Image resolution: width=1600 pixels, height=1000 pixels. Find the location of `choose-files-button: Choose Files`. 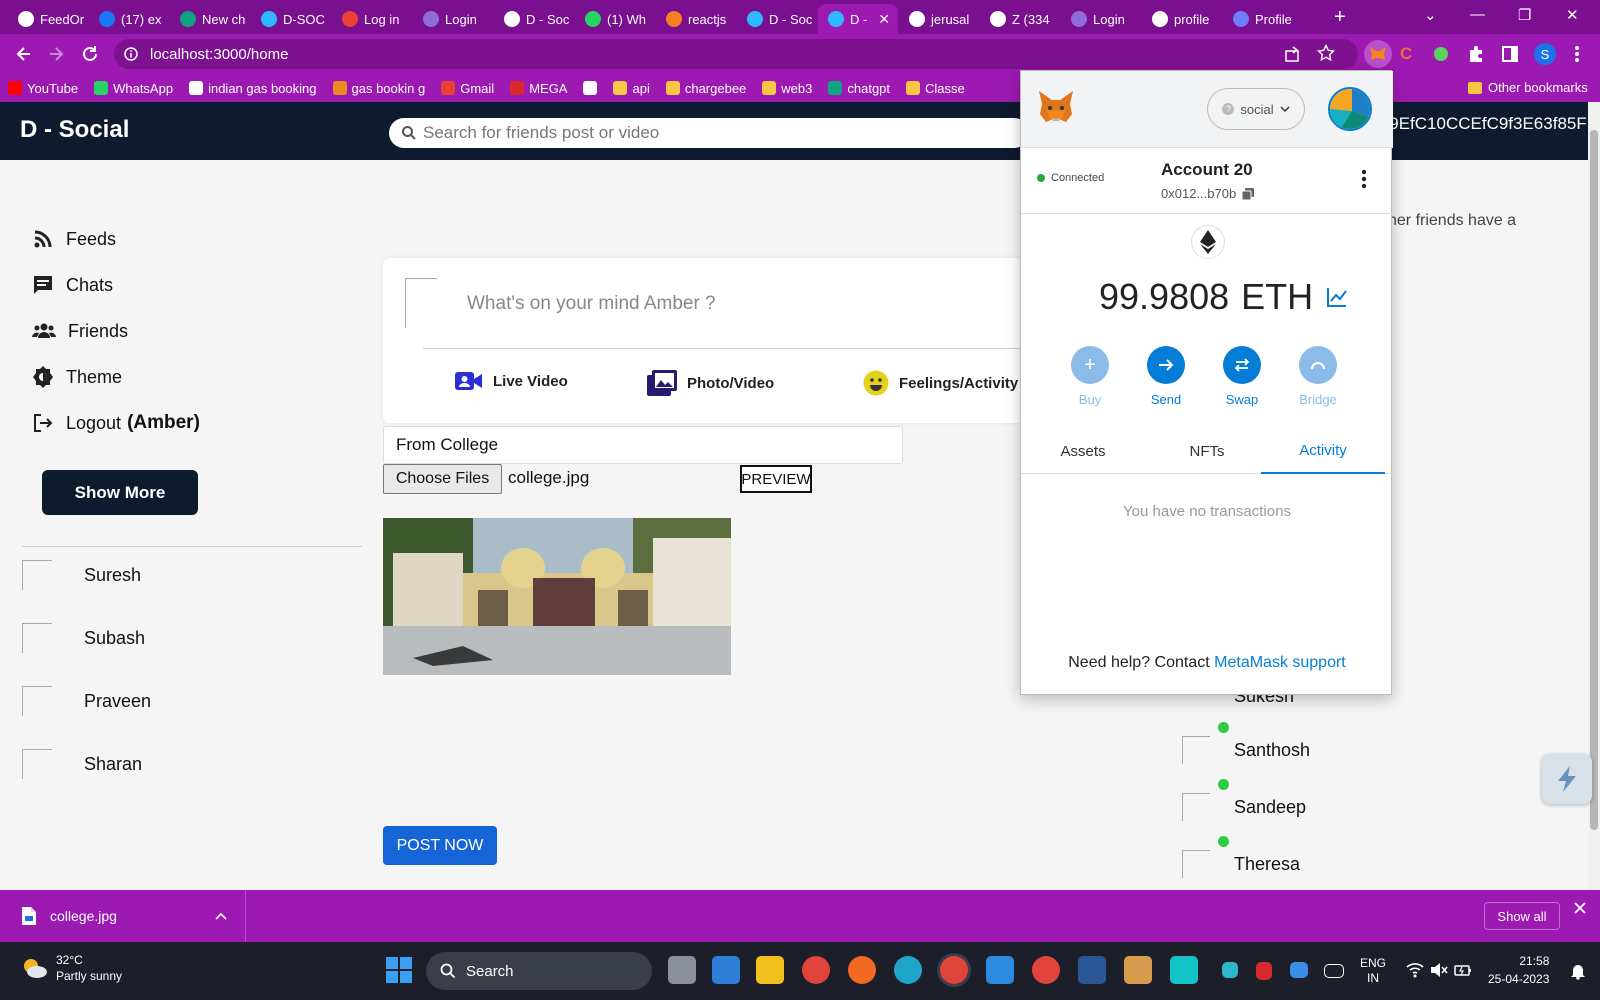

choose-files-button: Choose Files is located at coordinates (442, 479).